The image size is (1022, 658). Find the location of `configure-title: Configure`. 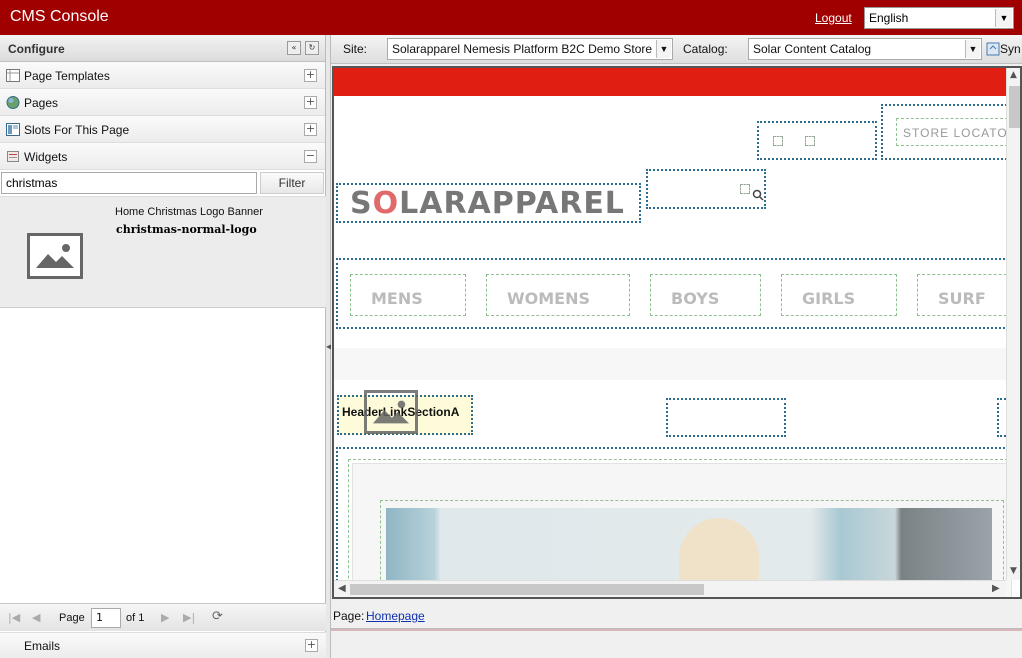

configure-title: Configure is located at coordinates (36, 49).